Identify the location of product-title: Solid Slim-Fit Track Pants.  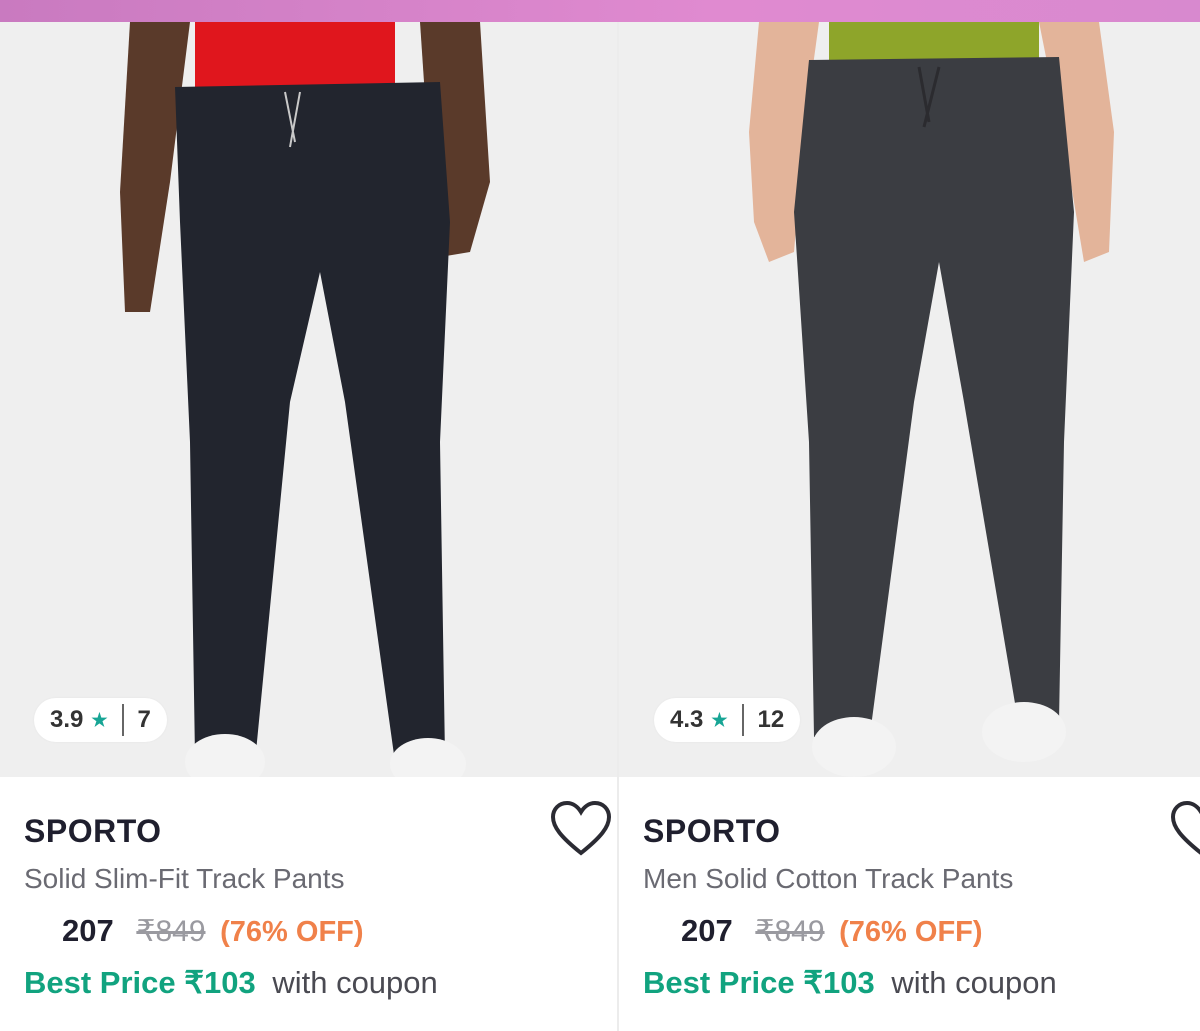
(184, 878).